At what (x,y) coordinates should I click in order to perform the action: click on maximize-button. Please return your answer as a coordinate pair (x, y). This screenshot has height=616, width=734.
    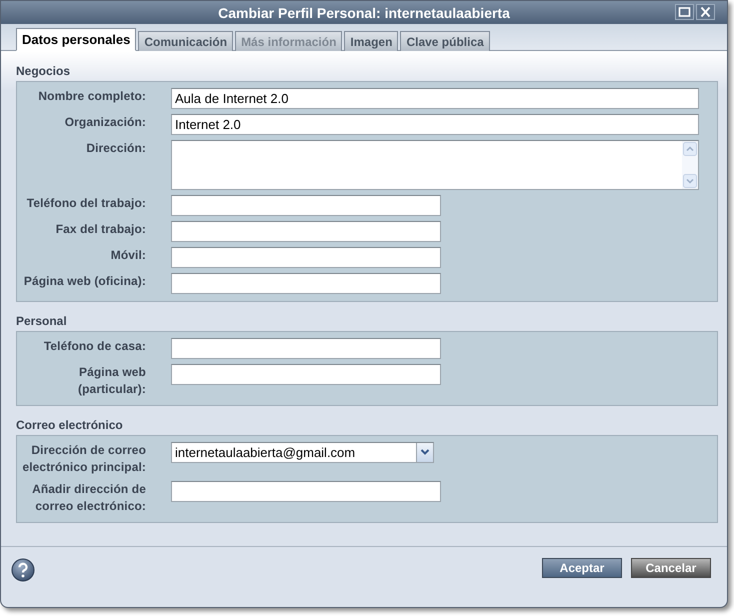
    Looking at the image, I should click on (684, 12).